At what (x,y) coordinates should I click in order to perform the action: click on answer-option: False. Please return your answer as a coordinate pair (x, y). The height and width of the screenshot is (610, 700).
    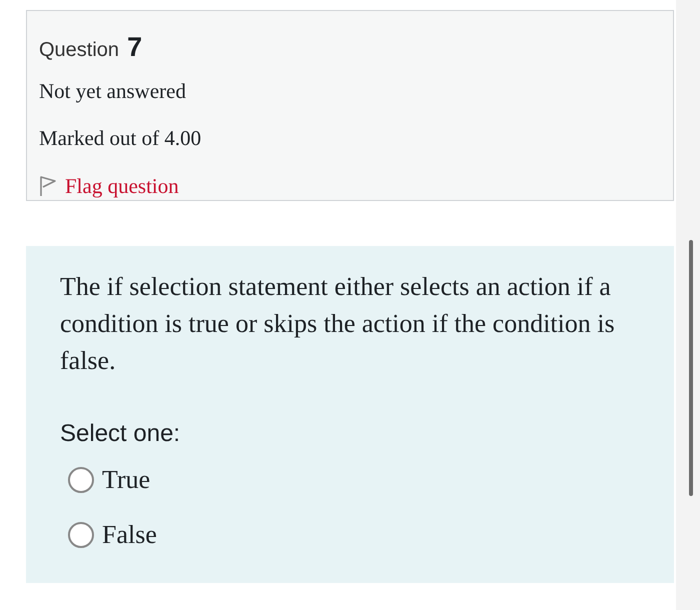
    Looking at the image, I should click on (351, 534).